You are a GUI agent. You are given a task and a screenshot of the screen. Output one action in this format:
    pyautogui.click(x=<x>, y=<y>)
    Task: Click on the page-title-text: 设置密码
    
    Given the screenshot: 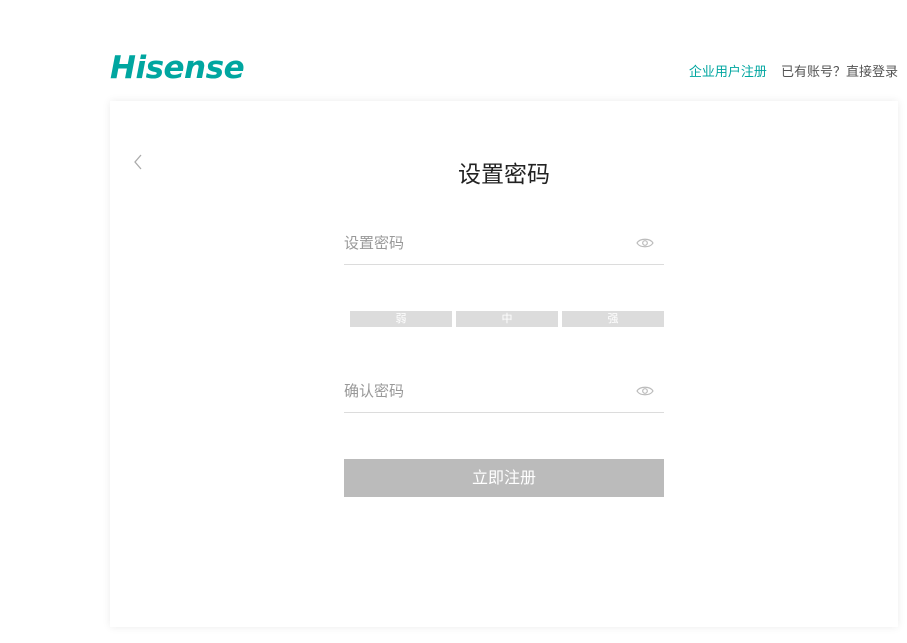 What is the action you would take?
    pyautogui.click(x=504, y=175)
    